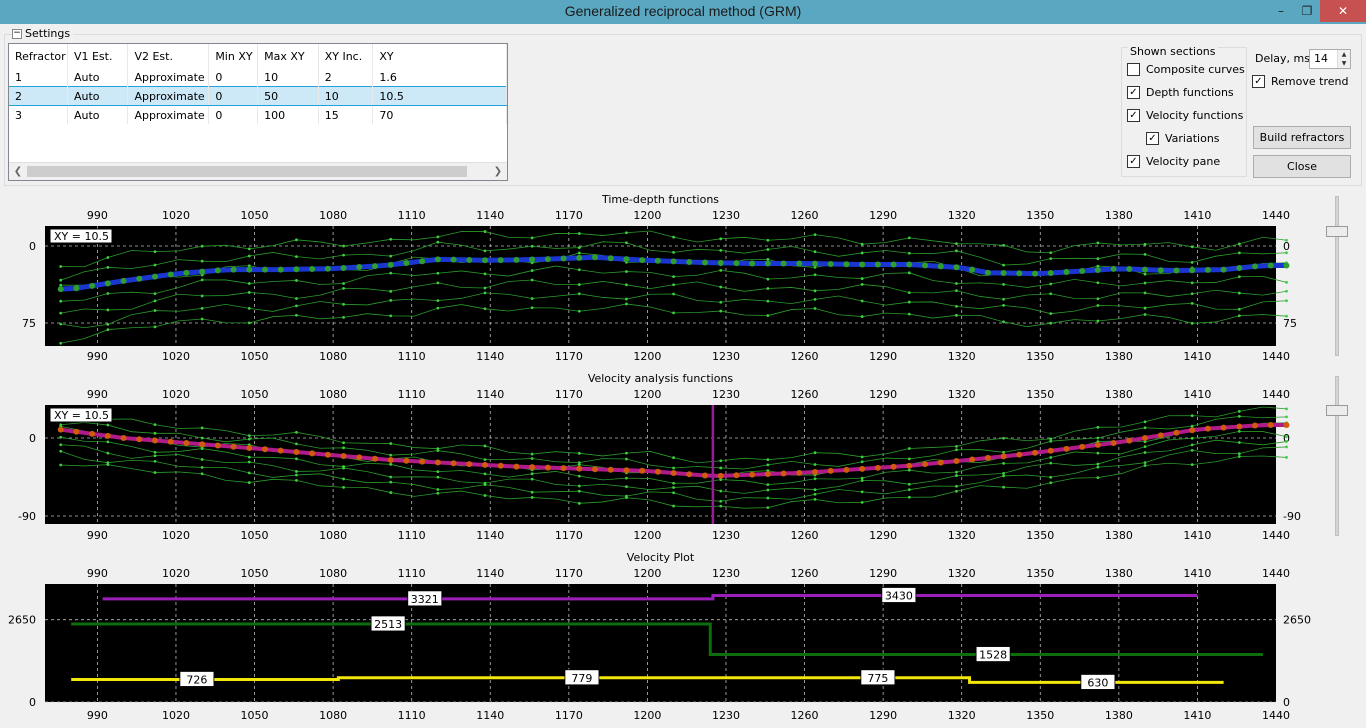 This screenshot has width=1366, height=728. I want to click on slider-track, so click(1337, 456).